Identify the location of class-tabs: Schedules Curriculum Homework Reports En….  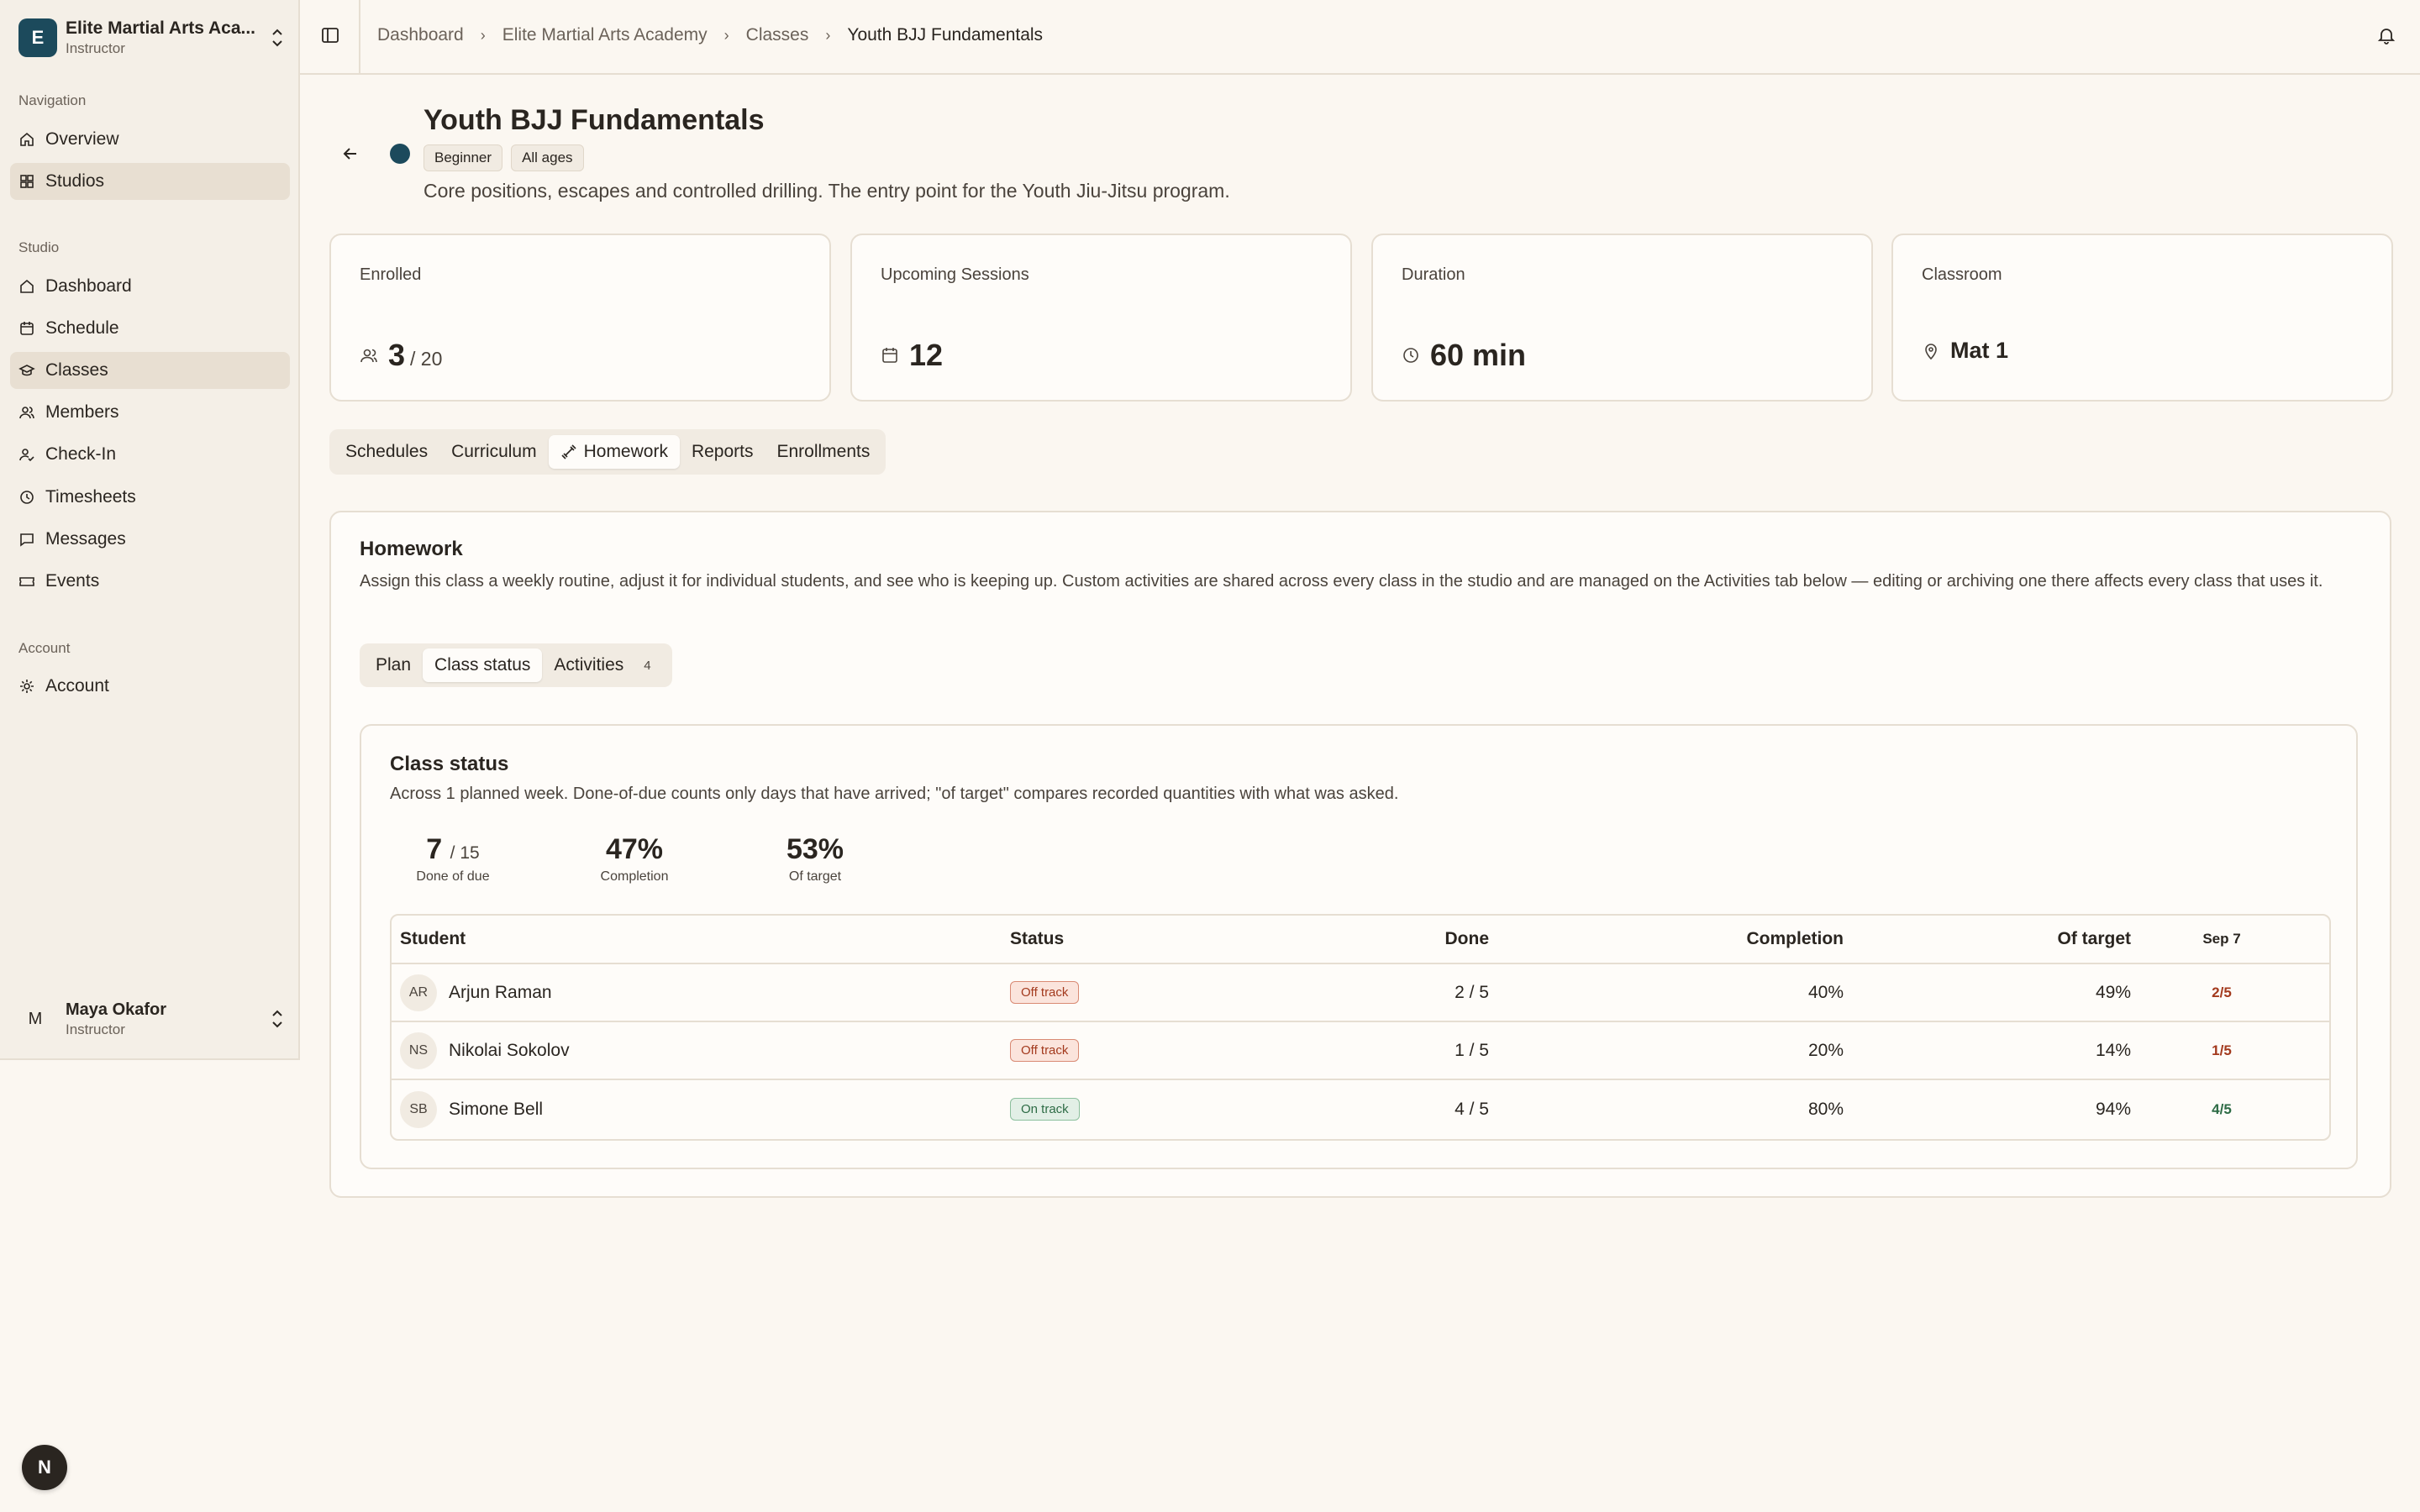
(607, 452).